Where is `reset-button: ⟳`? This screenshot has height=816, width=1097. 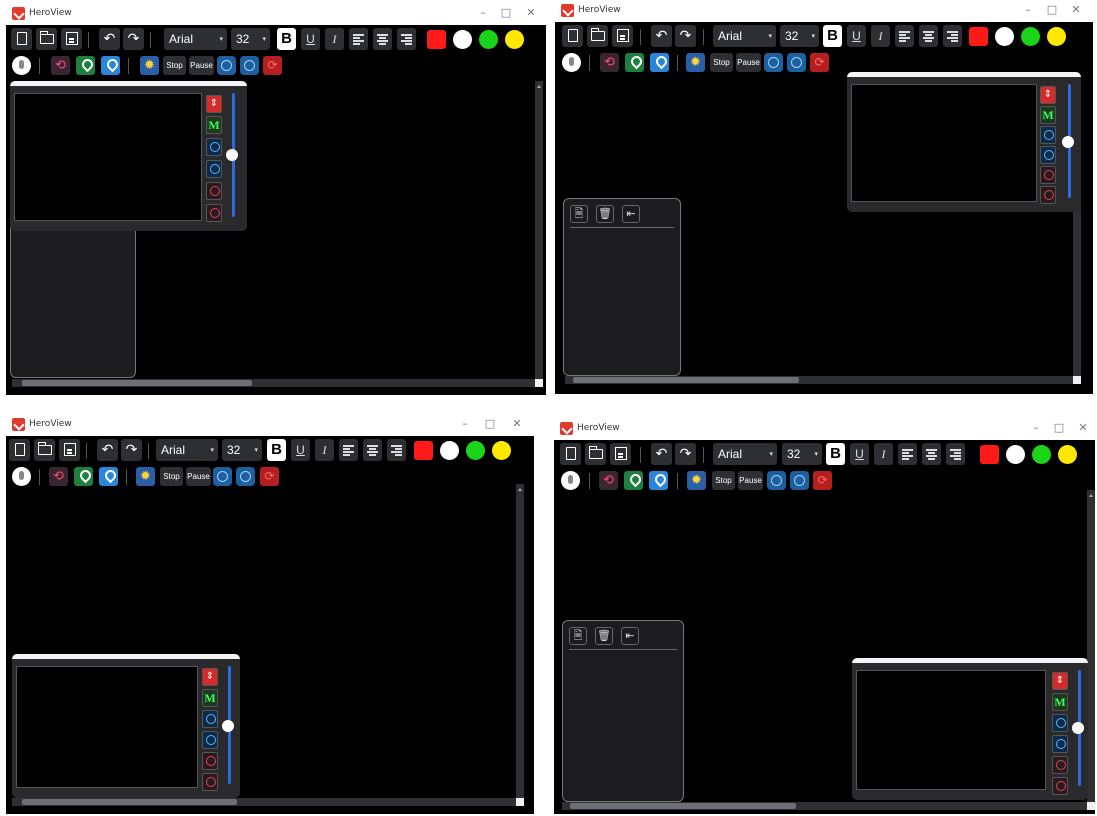
reset-button: ⟳ is located at coordinates (269, 476).